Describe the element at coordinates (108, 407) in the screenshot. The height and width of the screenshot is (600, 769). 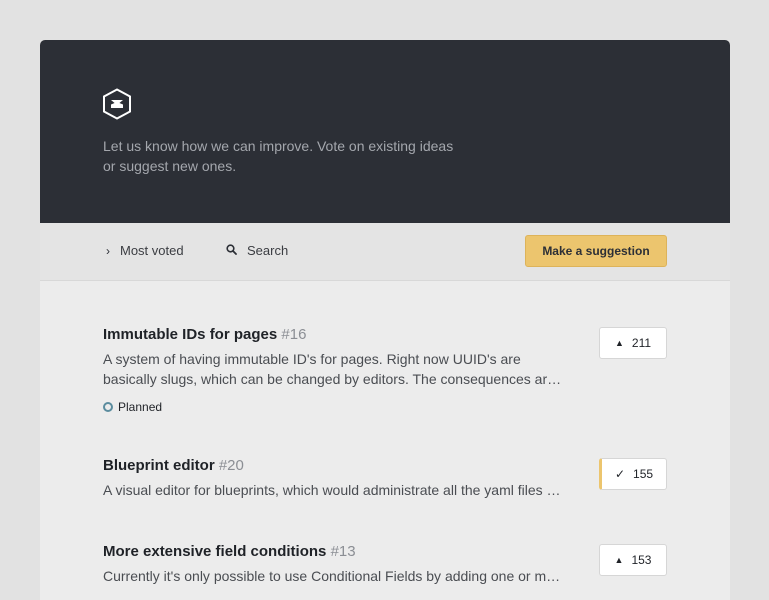
I see `status-circle-icon` at that location.